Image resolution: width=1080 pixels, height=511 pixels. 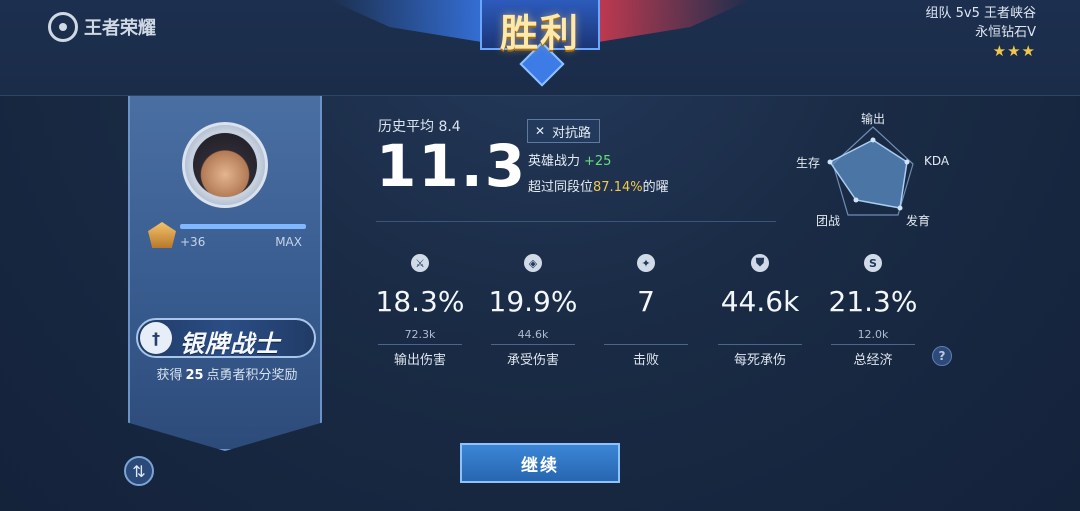 I want to click on stat-value: 44.6k, so click(x=760, y=301).